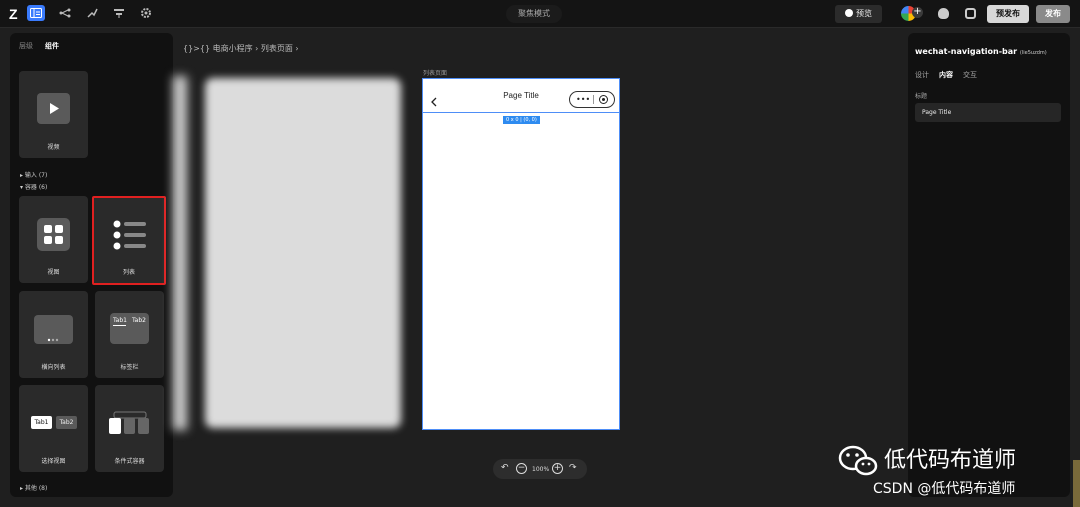 The image size is (1080, 507). What do you see at coordinates (119, 13) in the screenshot?
I see `align-icon` at bounding box center [119, 13].